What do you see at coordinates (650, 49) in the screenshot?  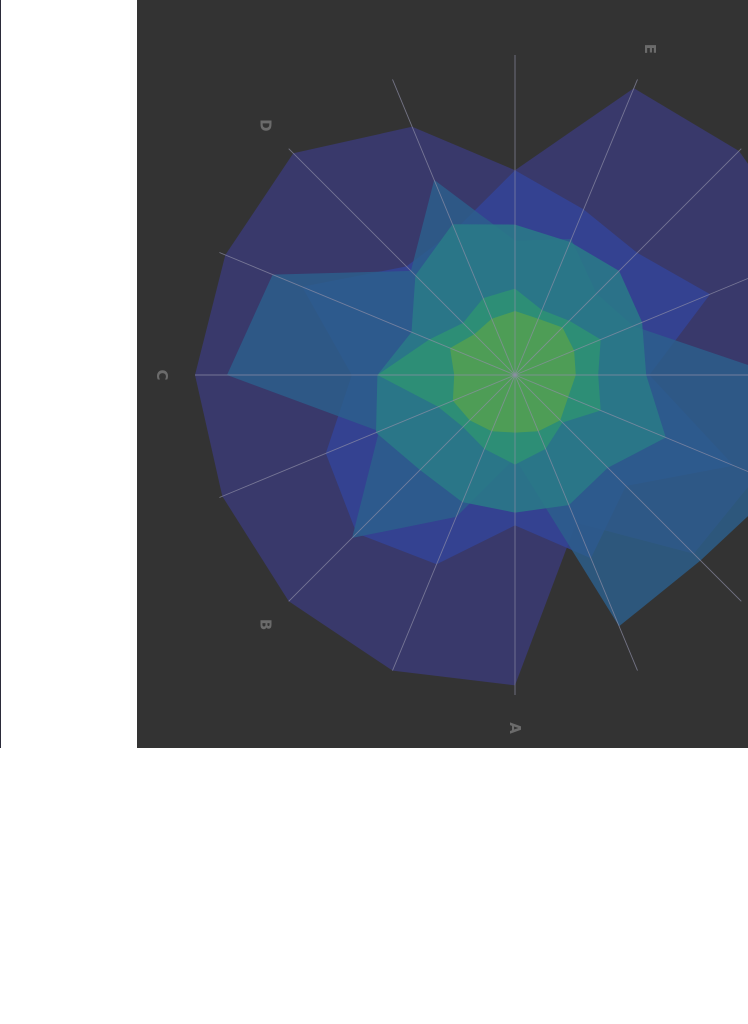 I see `axis-label-E: E` at bounding box center [650, 49].